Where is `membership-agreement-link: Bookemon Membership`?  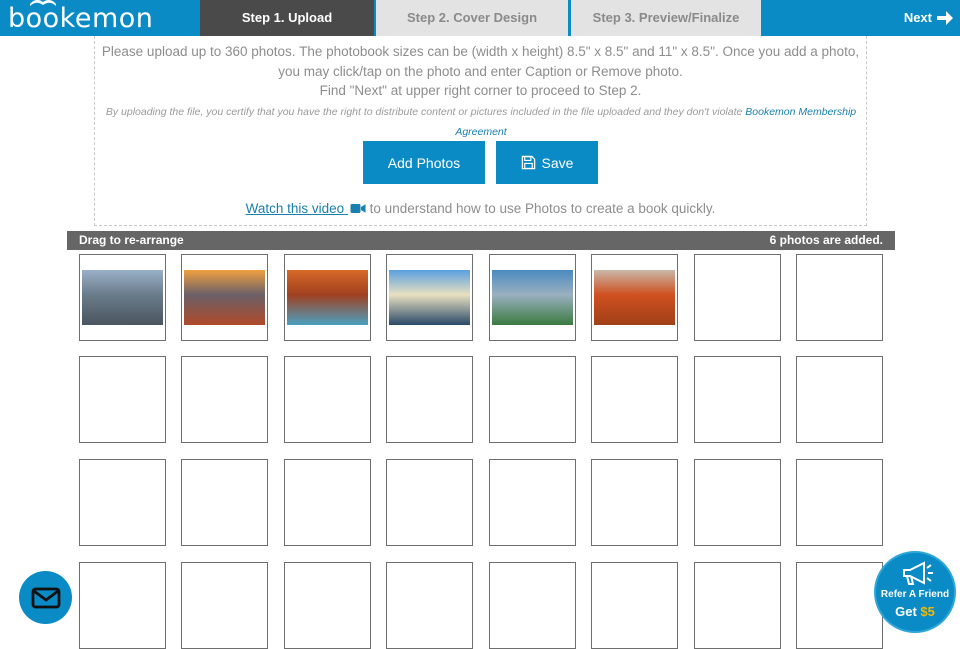 membership-agreement-link: Bookemon Membership is located at coordinates (800, 112).